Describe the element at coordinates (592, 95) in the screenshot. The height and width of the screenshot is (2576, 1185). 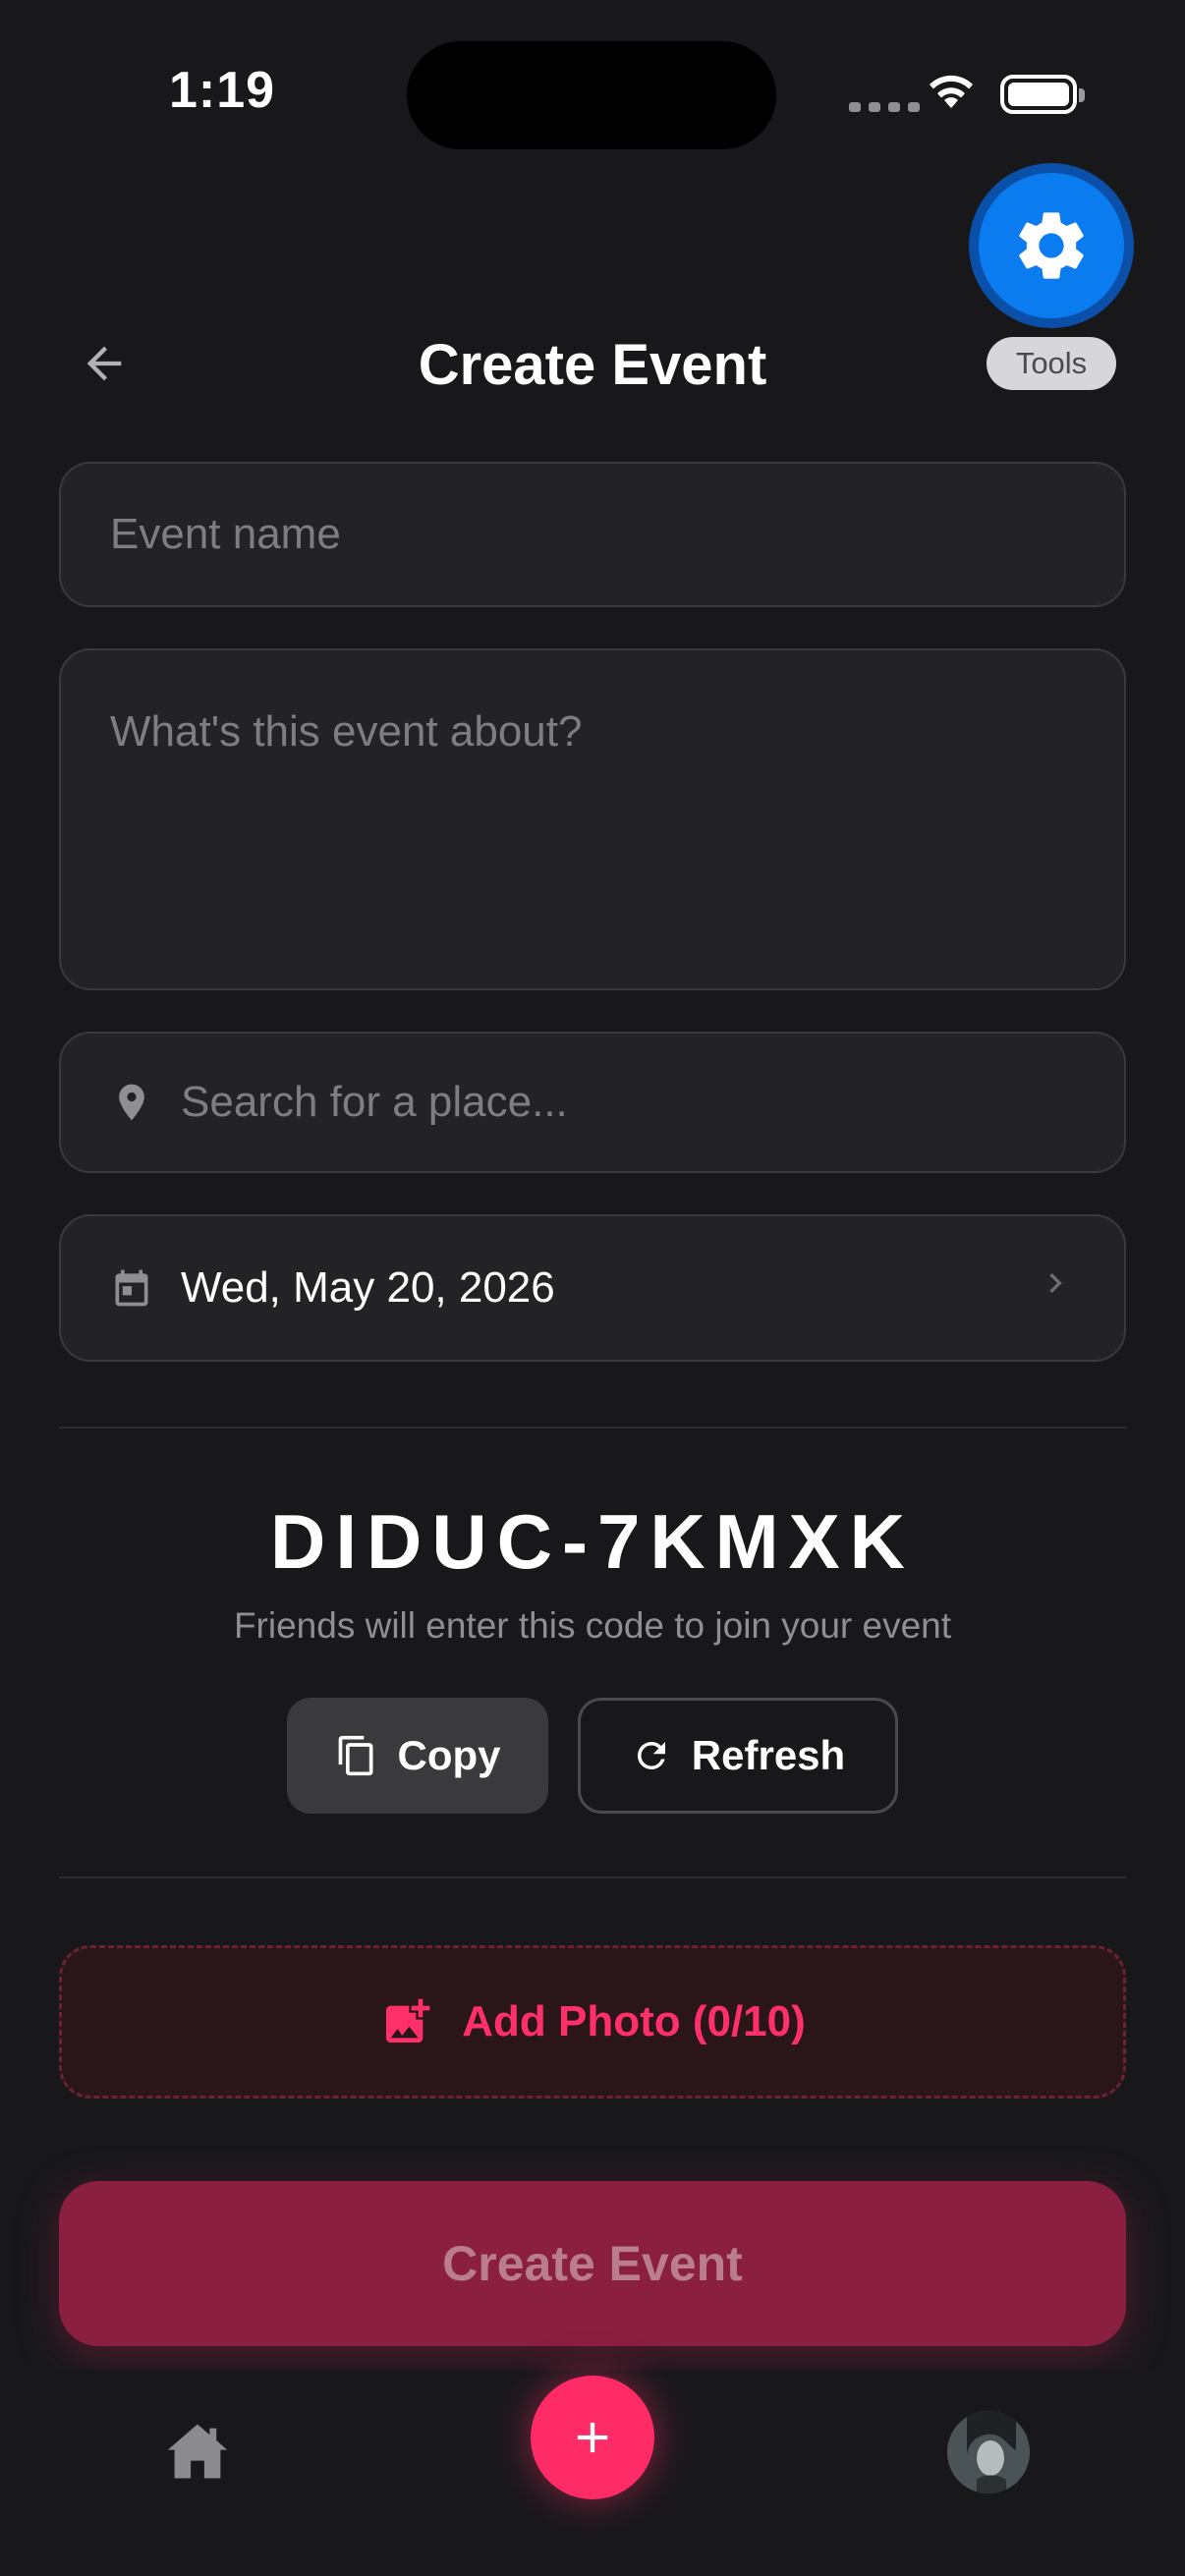
I see `dynamic-island` at that location.